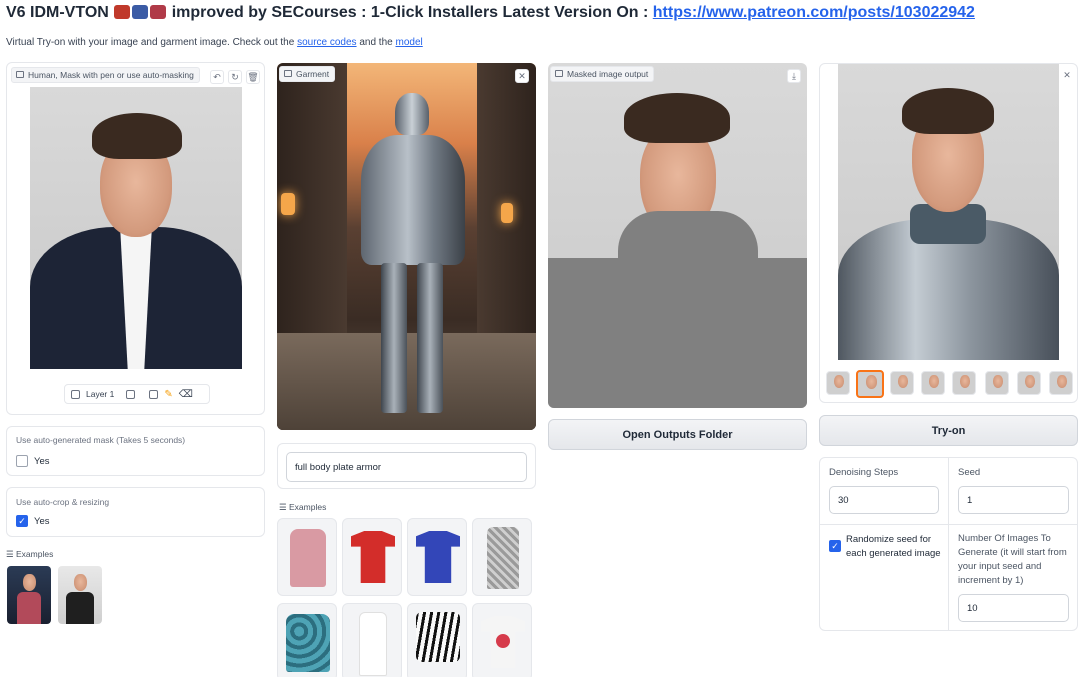 This screenshot has width=1080, height=677. Describe the element at coordinates (372, 557) in the screenshot. I see `garment-example-red-tshirt` at that location.